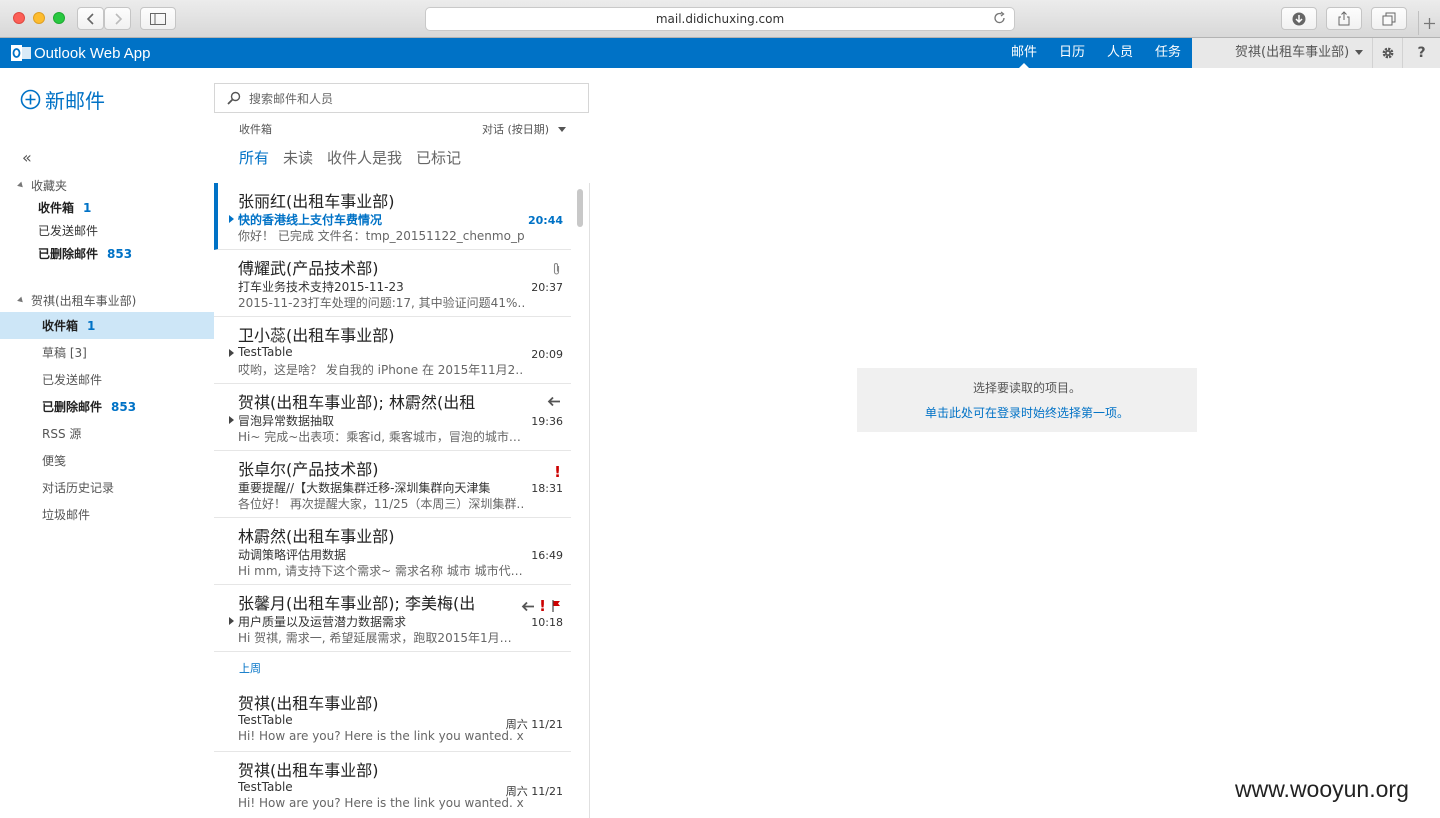  I want to click on folder-notes: 便笺, so click(107, 460).